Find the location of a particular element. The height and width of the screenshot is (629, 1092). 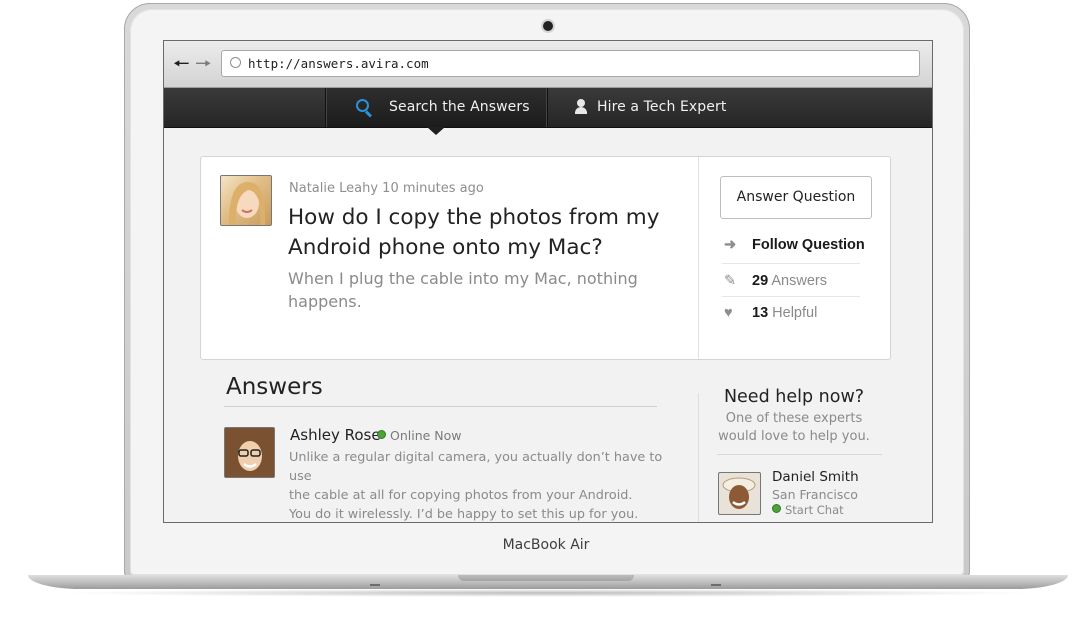

helpful-count: 13 is located at coordinates (760, 313).